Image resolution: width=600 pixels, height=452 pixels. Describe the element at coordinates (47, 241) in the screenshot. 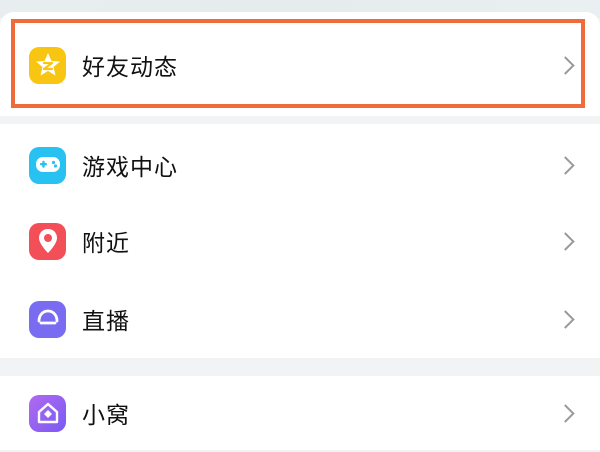

I see `location-pin-icon` at that location.